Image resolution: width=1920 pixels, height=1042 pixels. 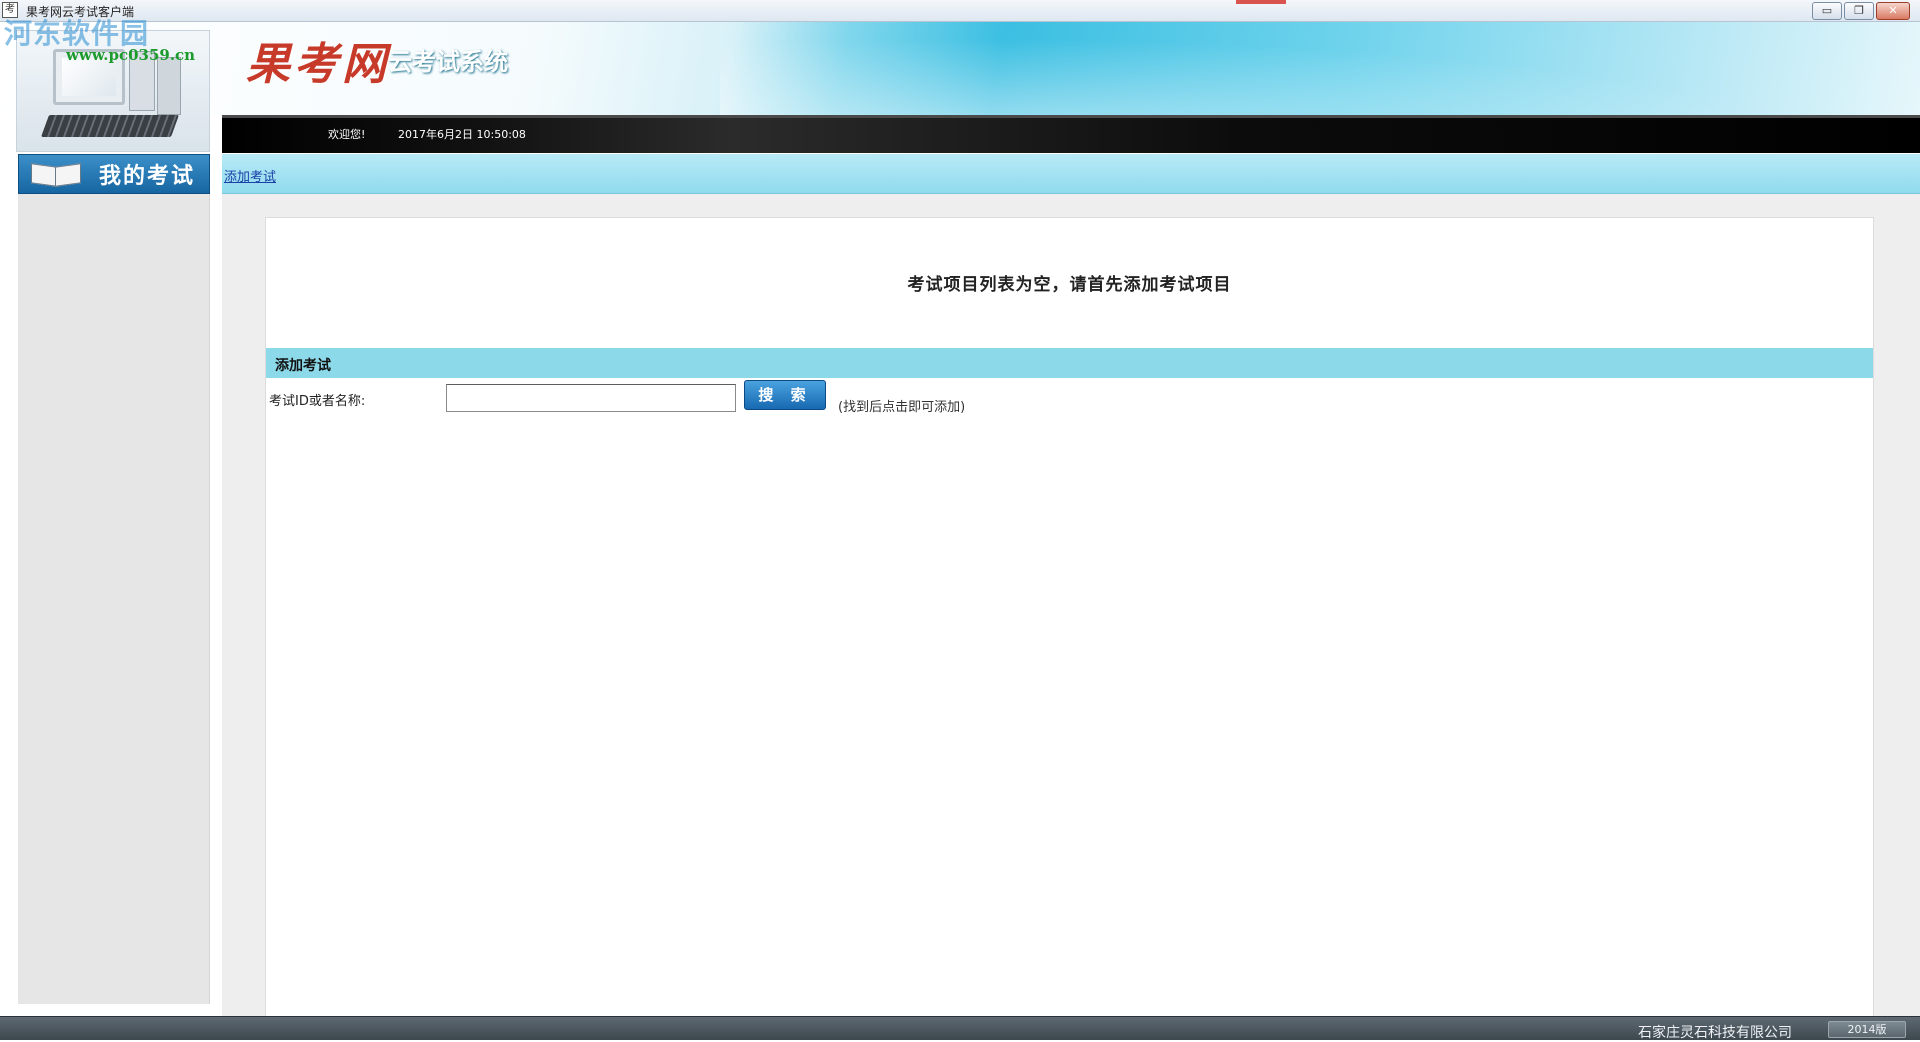 What do you see at coordinates (1069, 363) in the screenshot?
I see `add-exam-section-header: 添加考试` at bounding box center [1069, 363].